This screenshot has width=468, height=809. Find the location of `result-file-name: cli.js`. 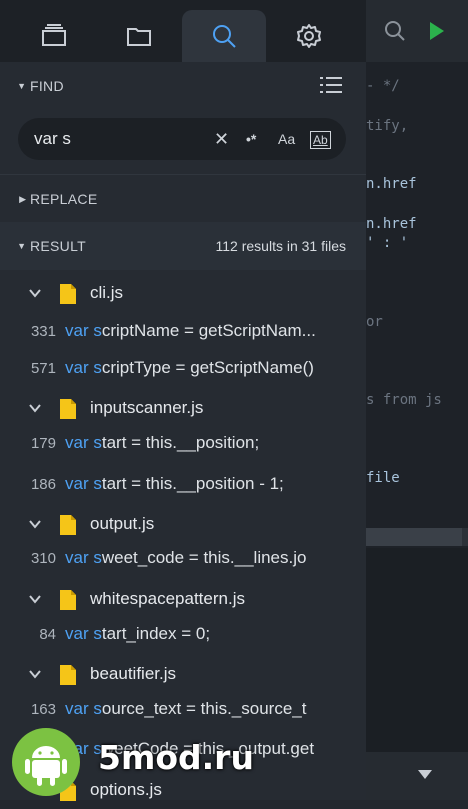

result-file-name: cli.js is located at coordinates (107, 292).